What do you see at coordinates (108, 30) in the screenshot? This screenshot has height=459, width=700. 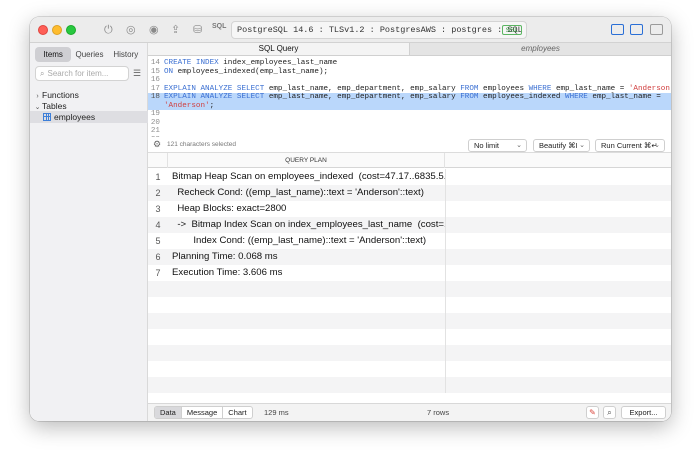 I see `power-icon: ⏻` at bounding box center [108, 30].